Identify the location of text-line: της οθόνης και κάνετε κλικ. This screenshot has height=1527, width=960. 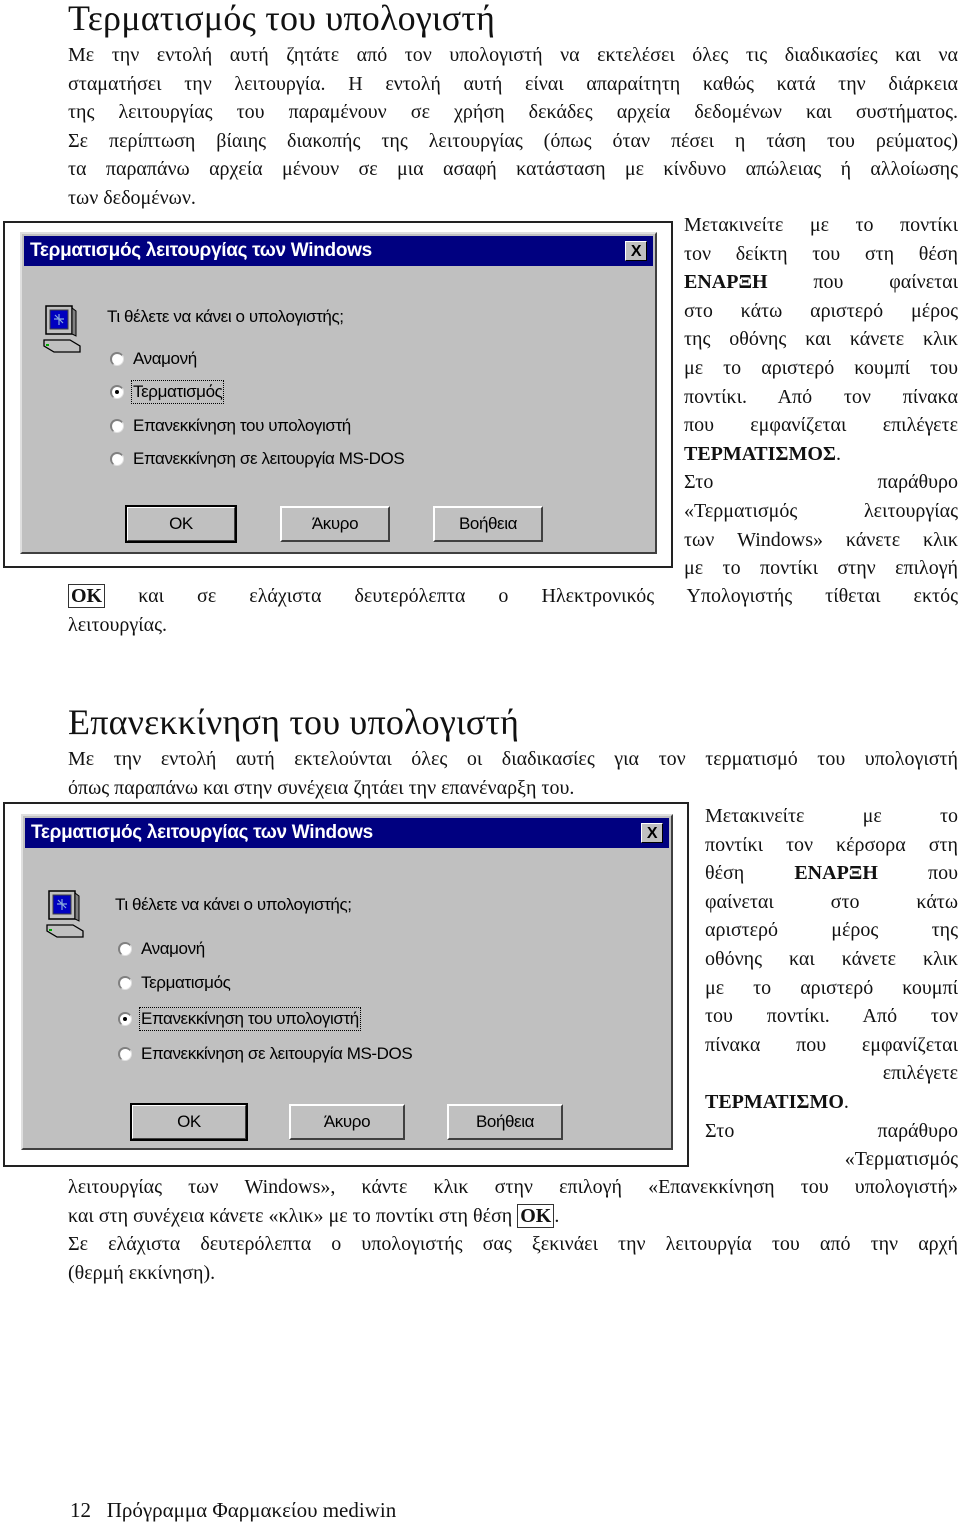
(821, 339).